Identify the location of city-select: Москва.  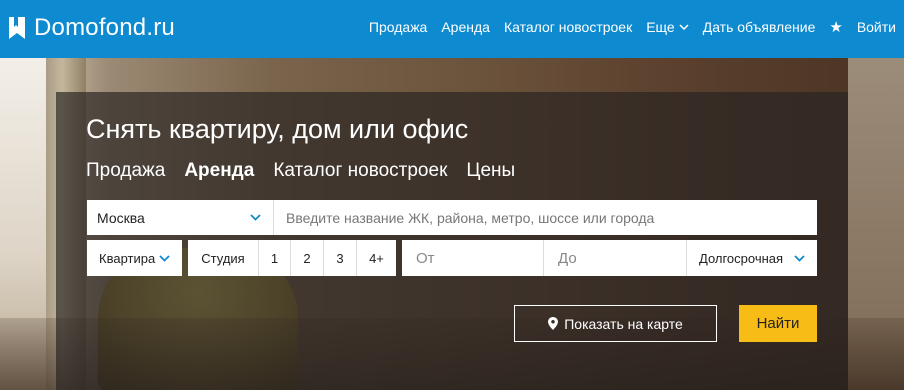
(180, 217).